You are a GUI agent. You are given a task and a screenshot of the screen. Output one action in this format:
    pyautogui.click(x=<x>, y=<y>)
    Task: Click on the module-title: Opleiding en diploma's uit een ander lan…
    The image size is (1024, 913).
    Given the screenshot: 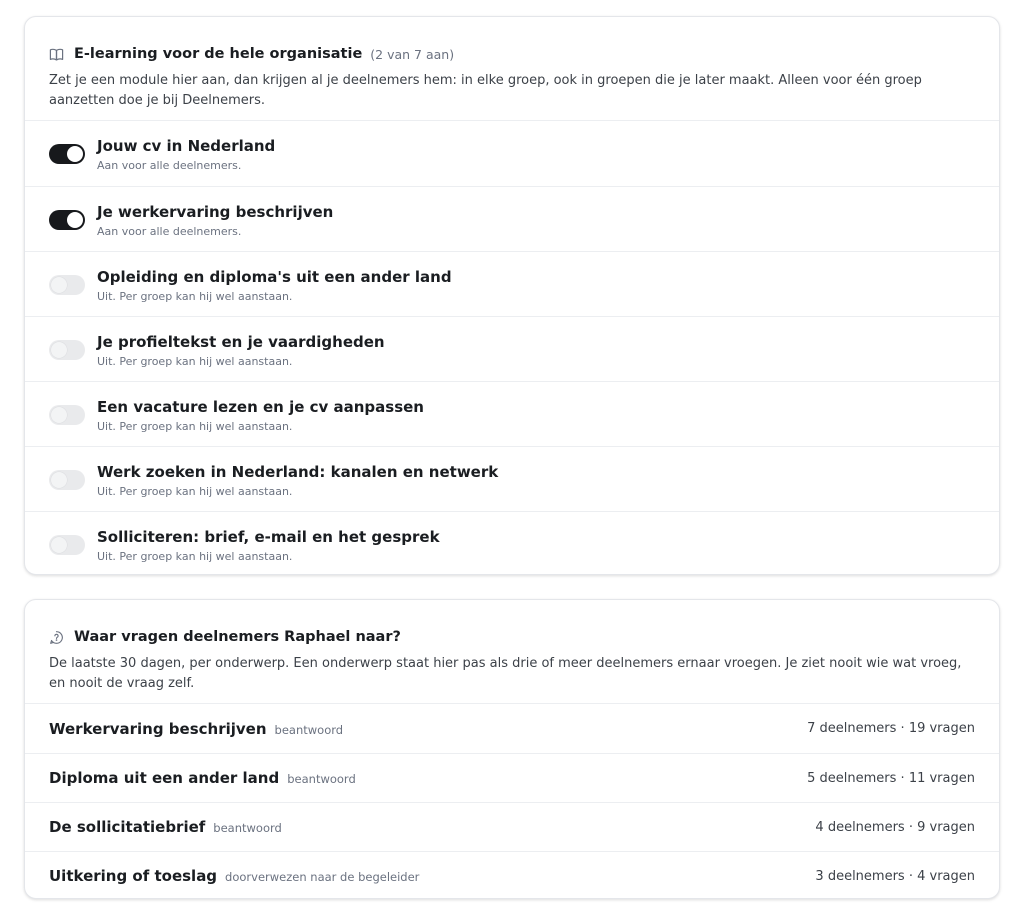 What is the action you would take?
    pyautogui.click(x=274, y=277)
    